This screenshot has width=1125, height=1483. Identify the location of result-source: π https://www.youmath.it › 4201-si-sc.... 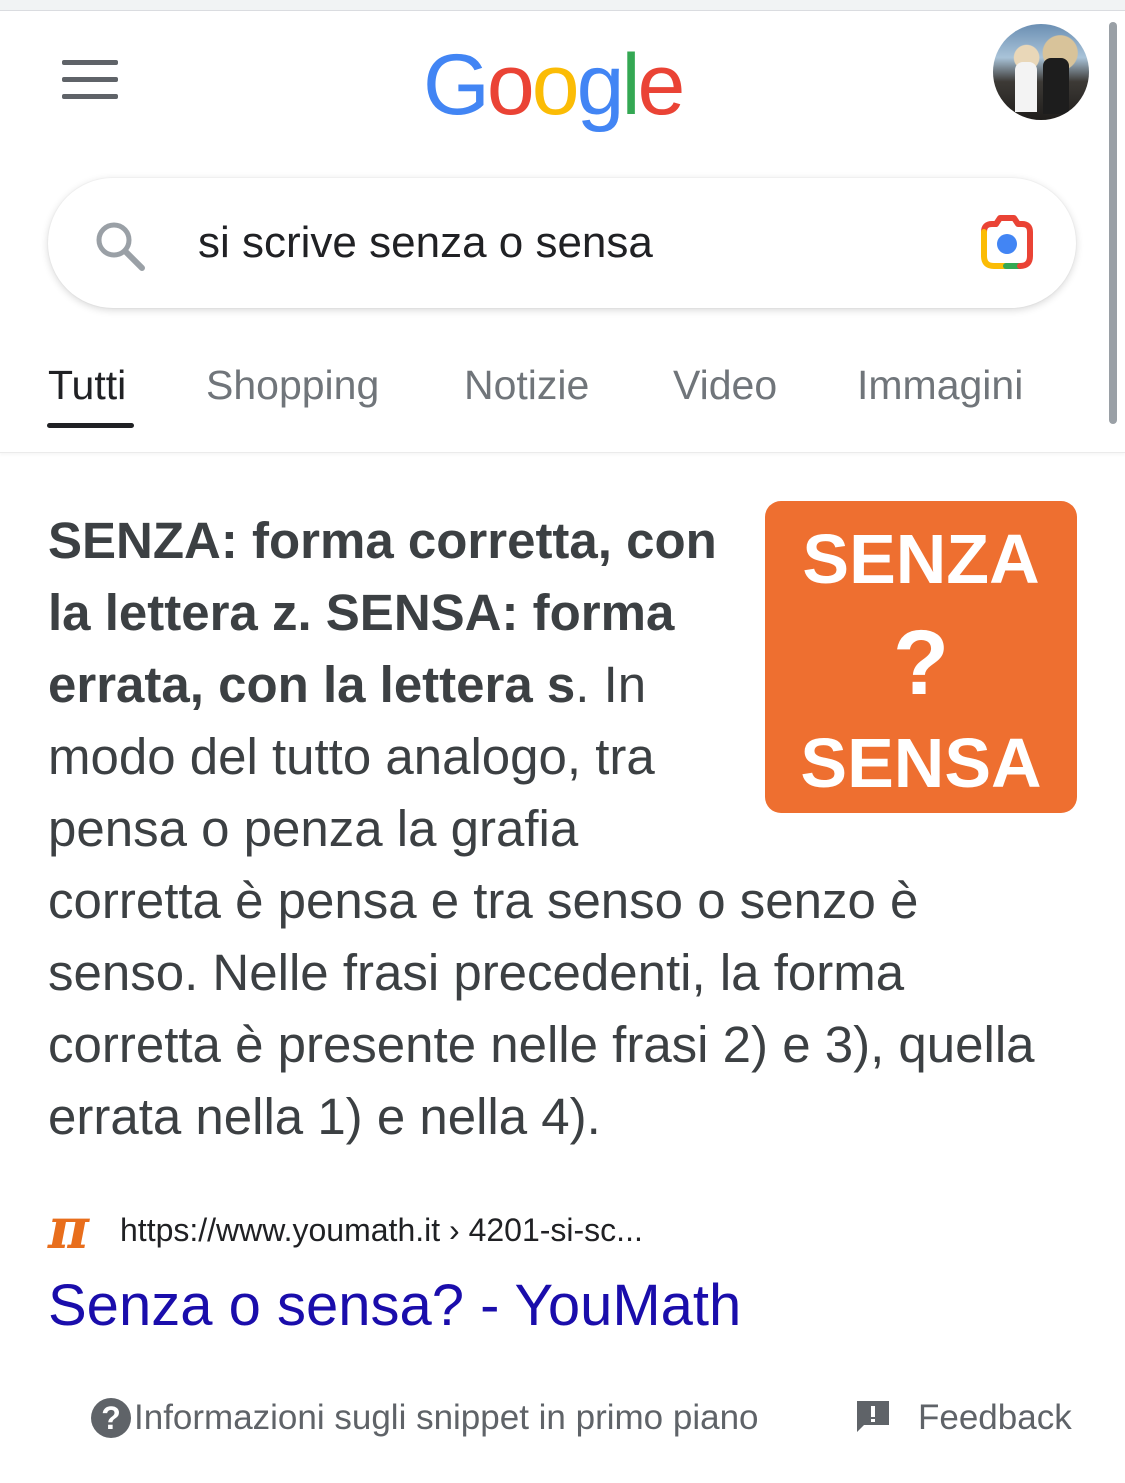
(563, 1230).